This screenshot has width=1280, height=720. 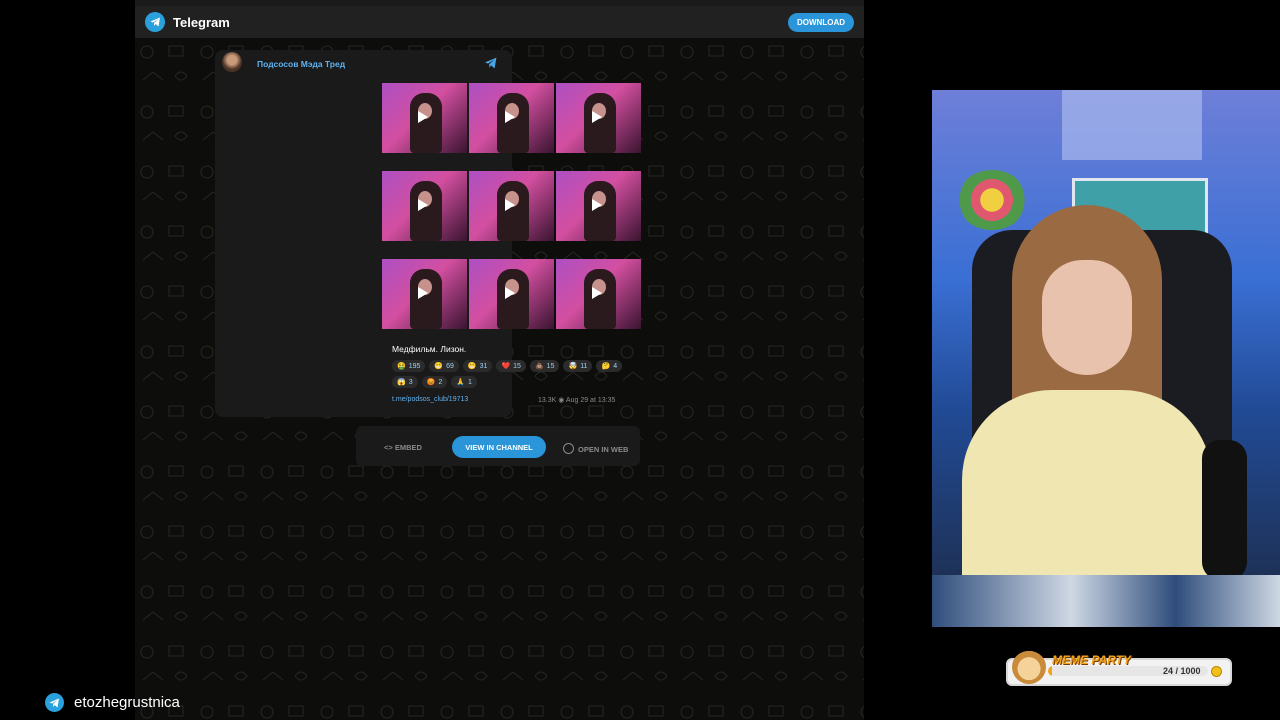 What do you see at coordinates (1029, 667) in the screenshot?
I see `doge-icon` at bounding box center [1029, 667].